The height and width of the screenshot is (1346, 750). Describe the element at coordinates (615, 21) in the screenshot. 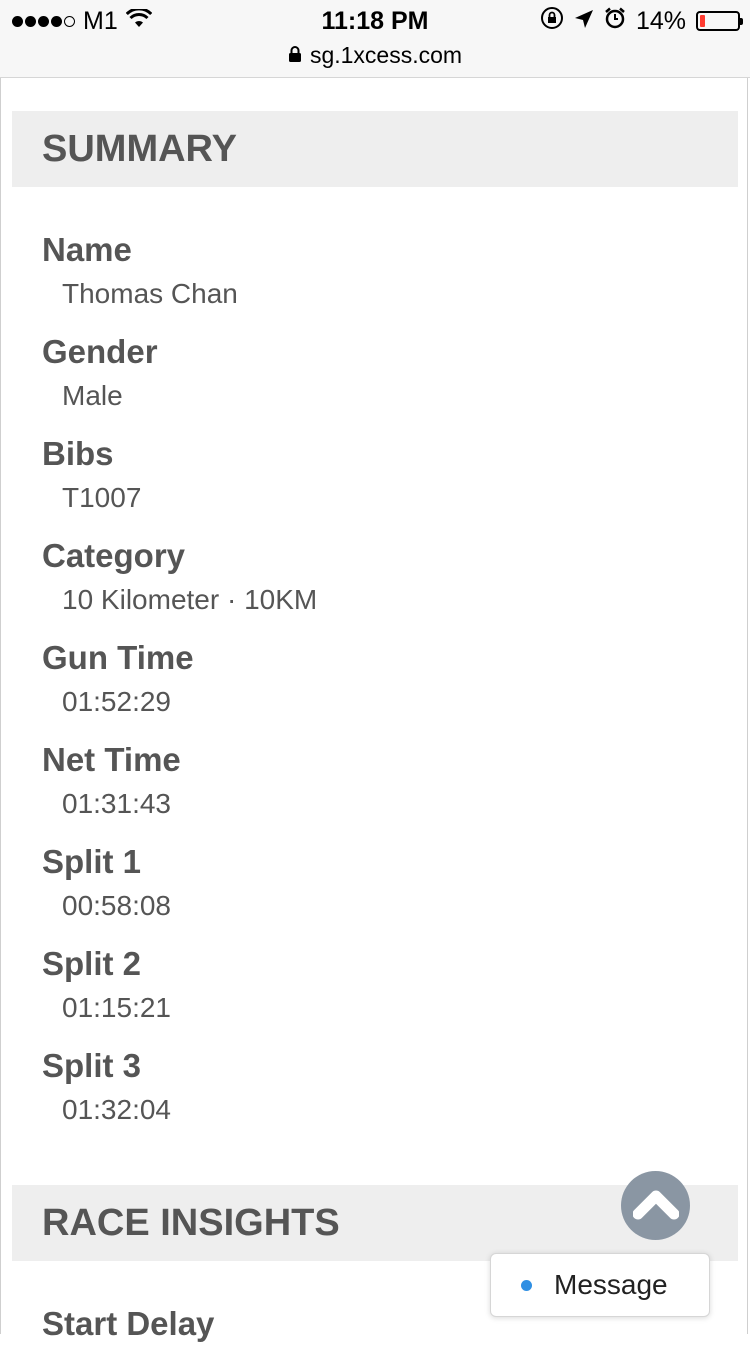

I see `alarm-icon` at that location.